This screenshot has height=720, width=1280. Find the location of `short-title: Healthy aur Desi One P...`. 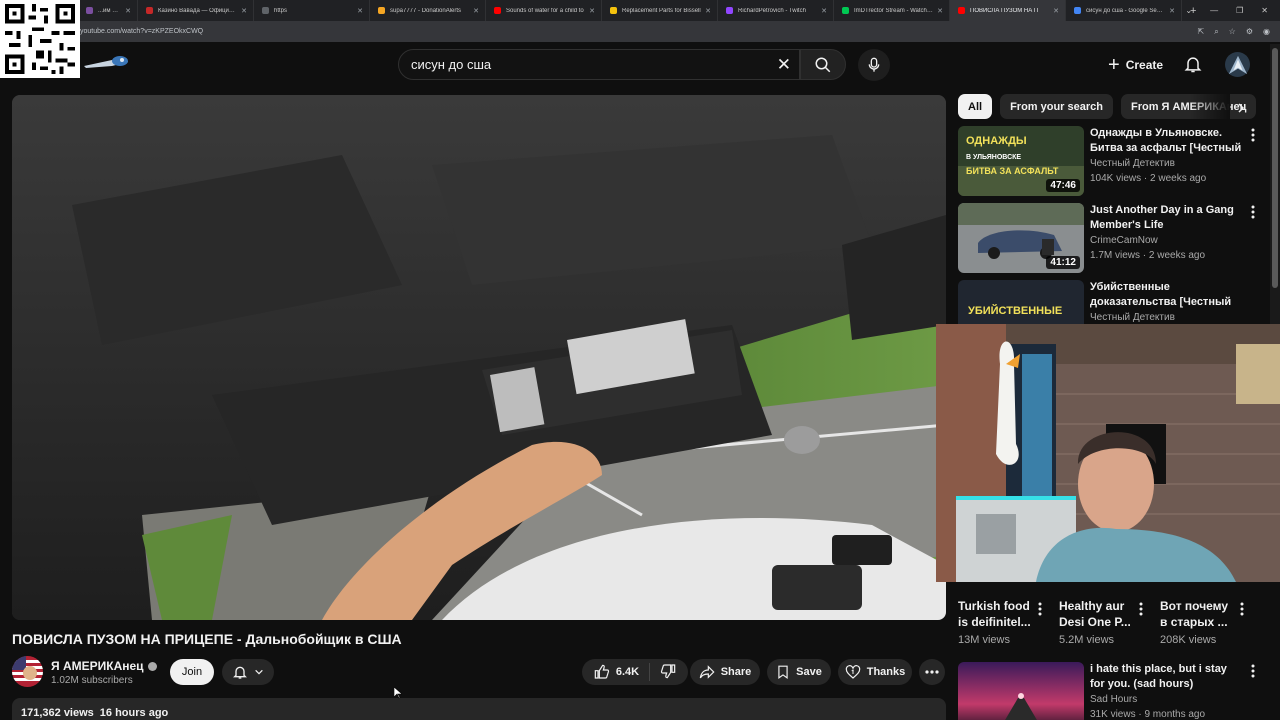

short-title: Healthy aur Desi One P... is located at coordinates (1098, 614).